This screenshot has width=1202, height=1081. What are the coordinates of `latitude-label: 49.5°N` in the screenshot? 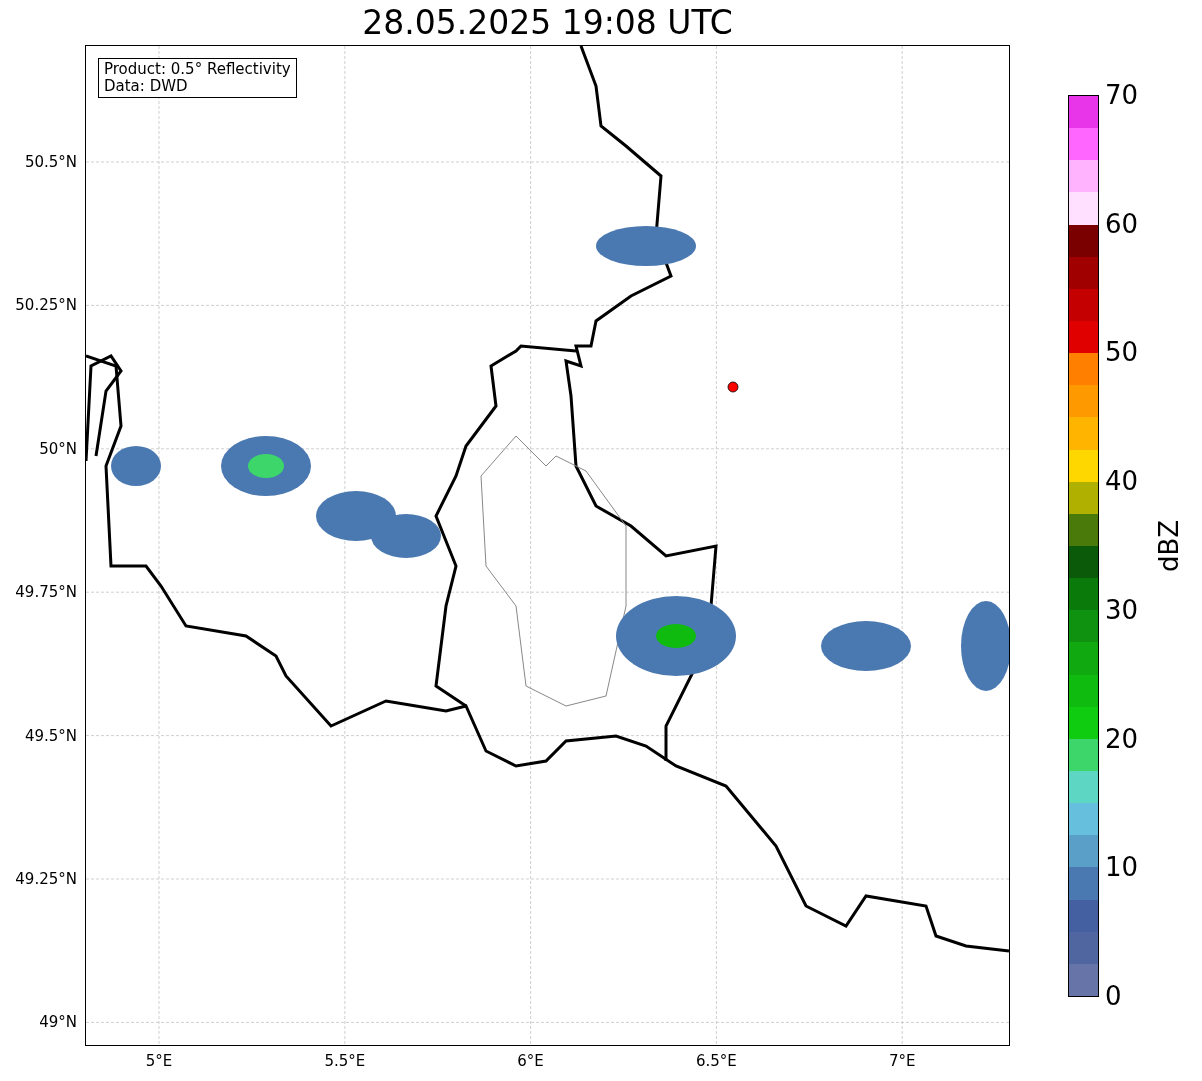 It's located at (50, 735).